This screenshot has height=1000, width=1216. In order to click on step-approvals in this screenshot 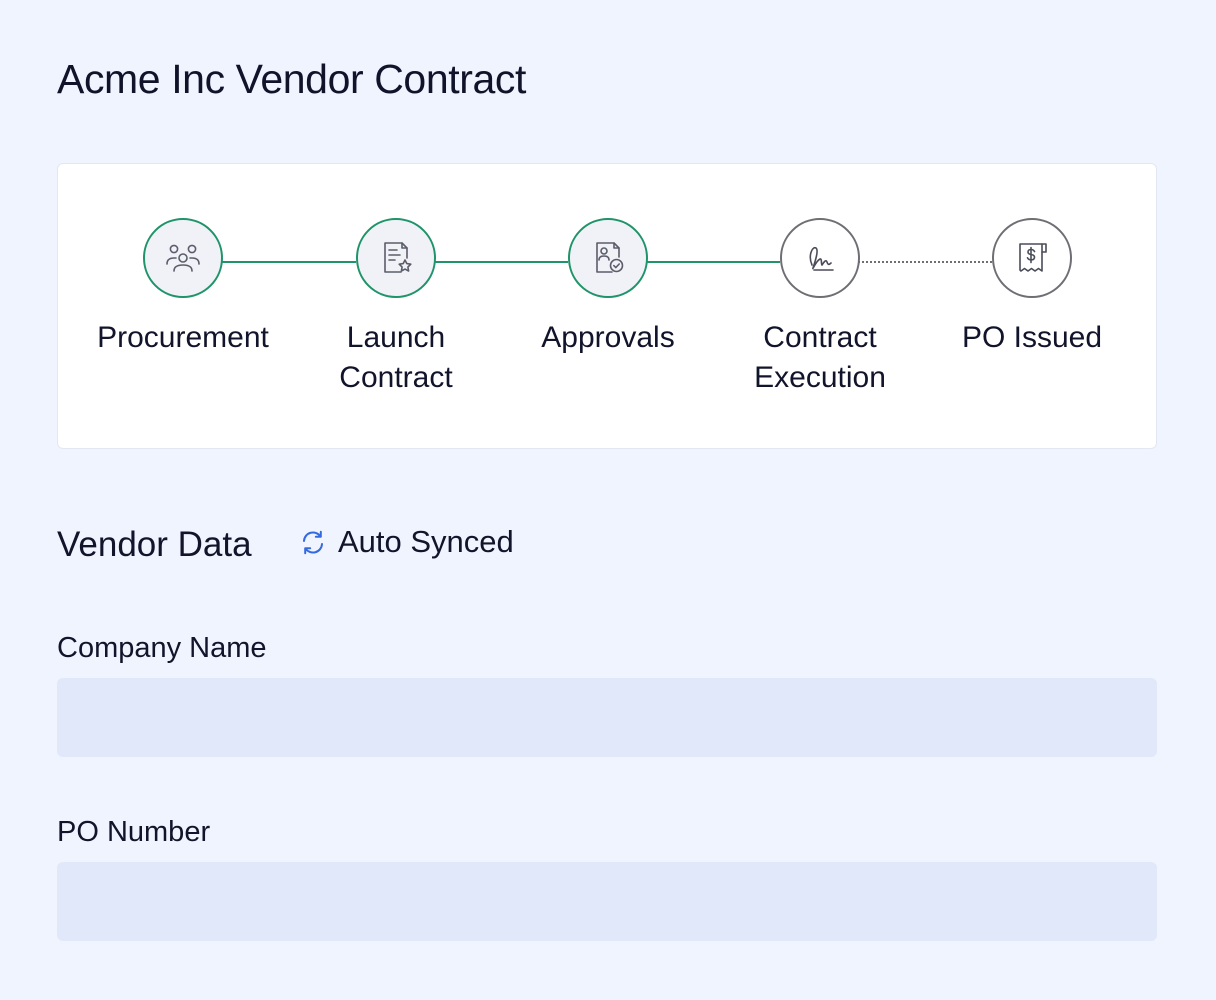, I will do `click(608, 258)`.